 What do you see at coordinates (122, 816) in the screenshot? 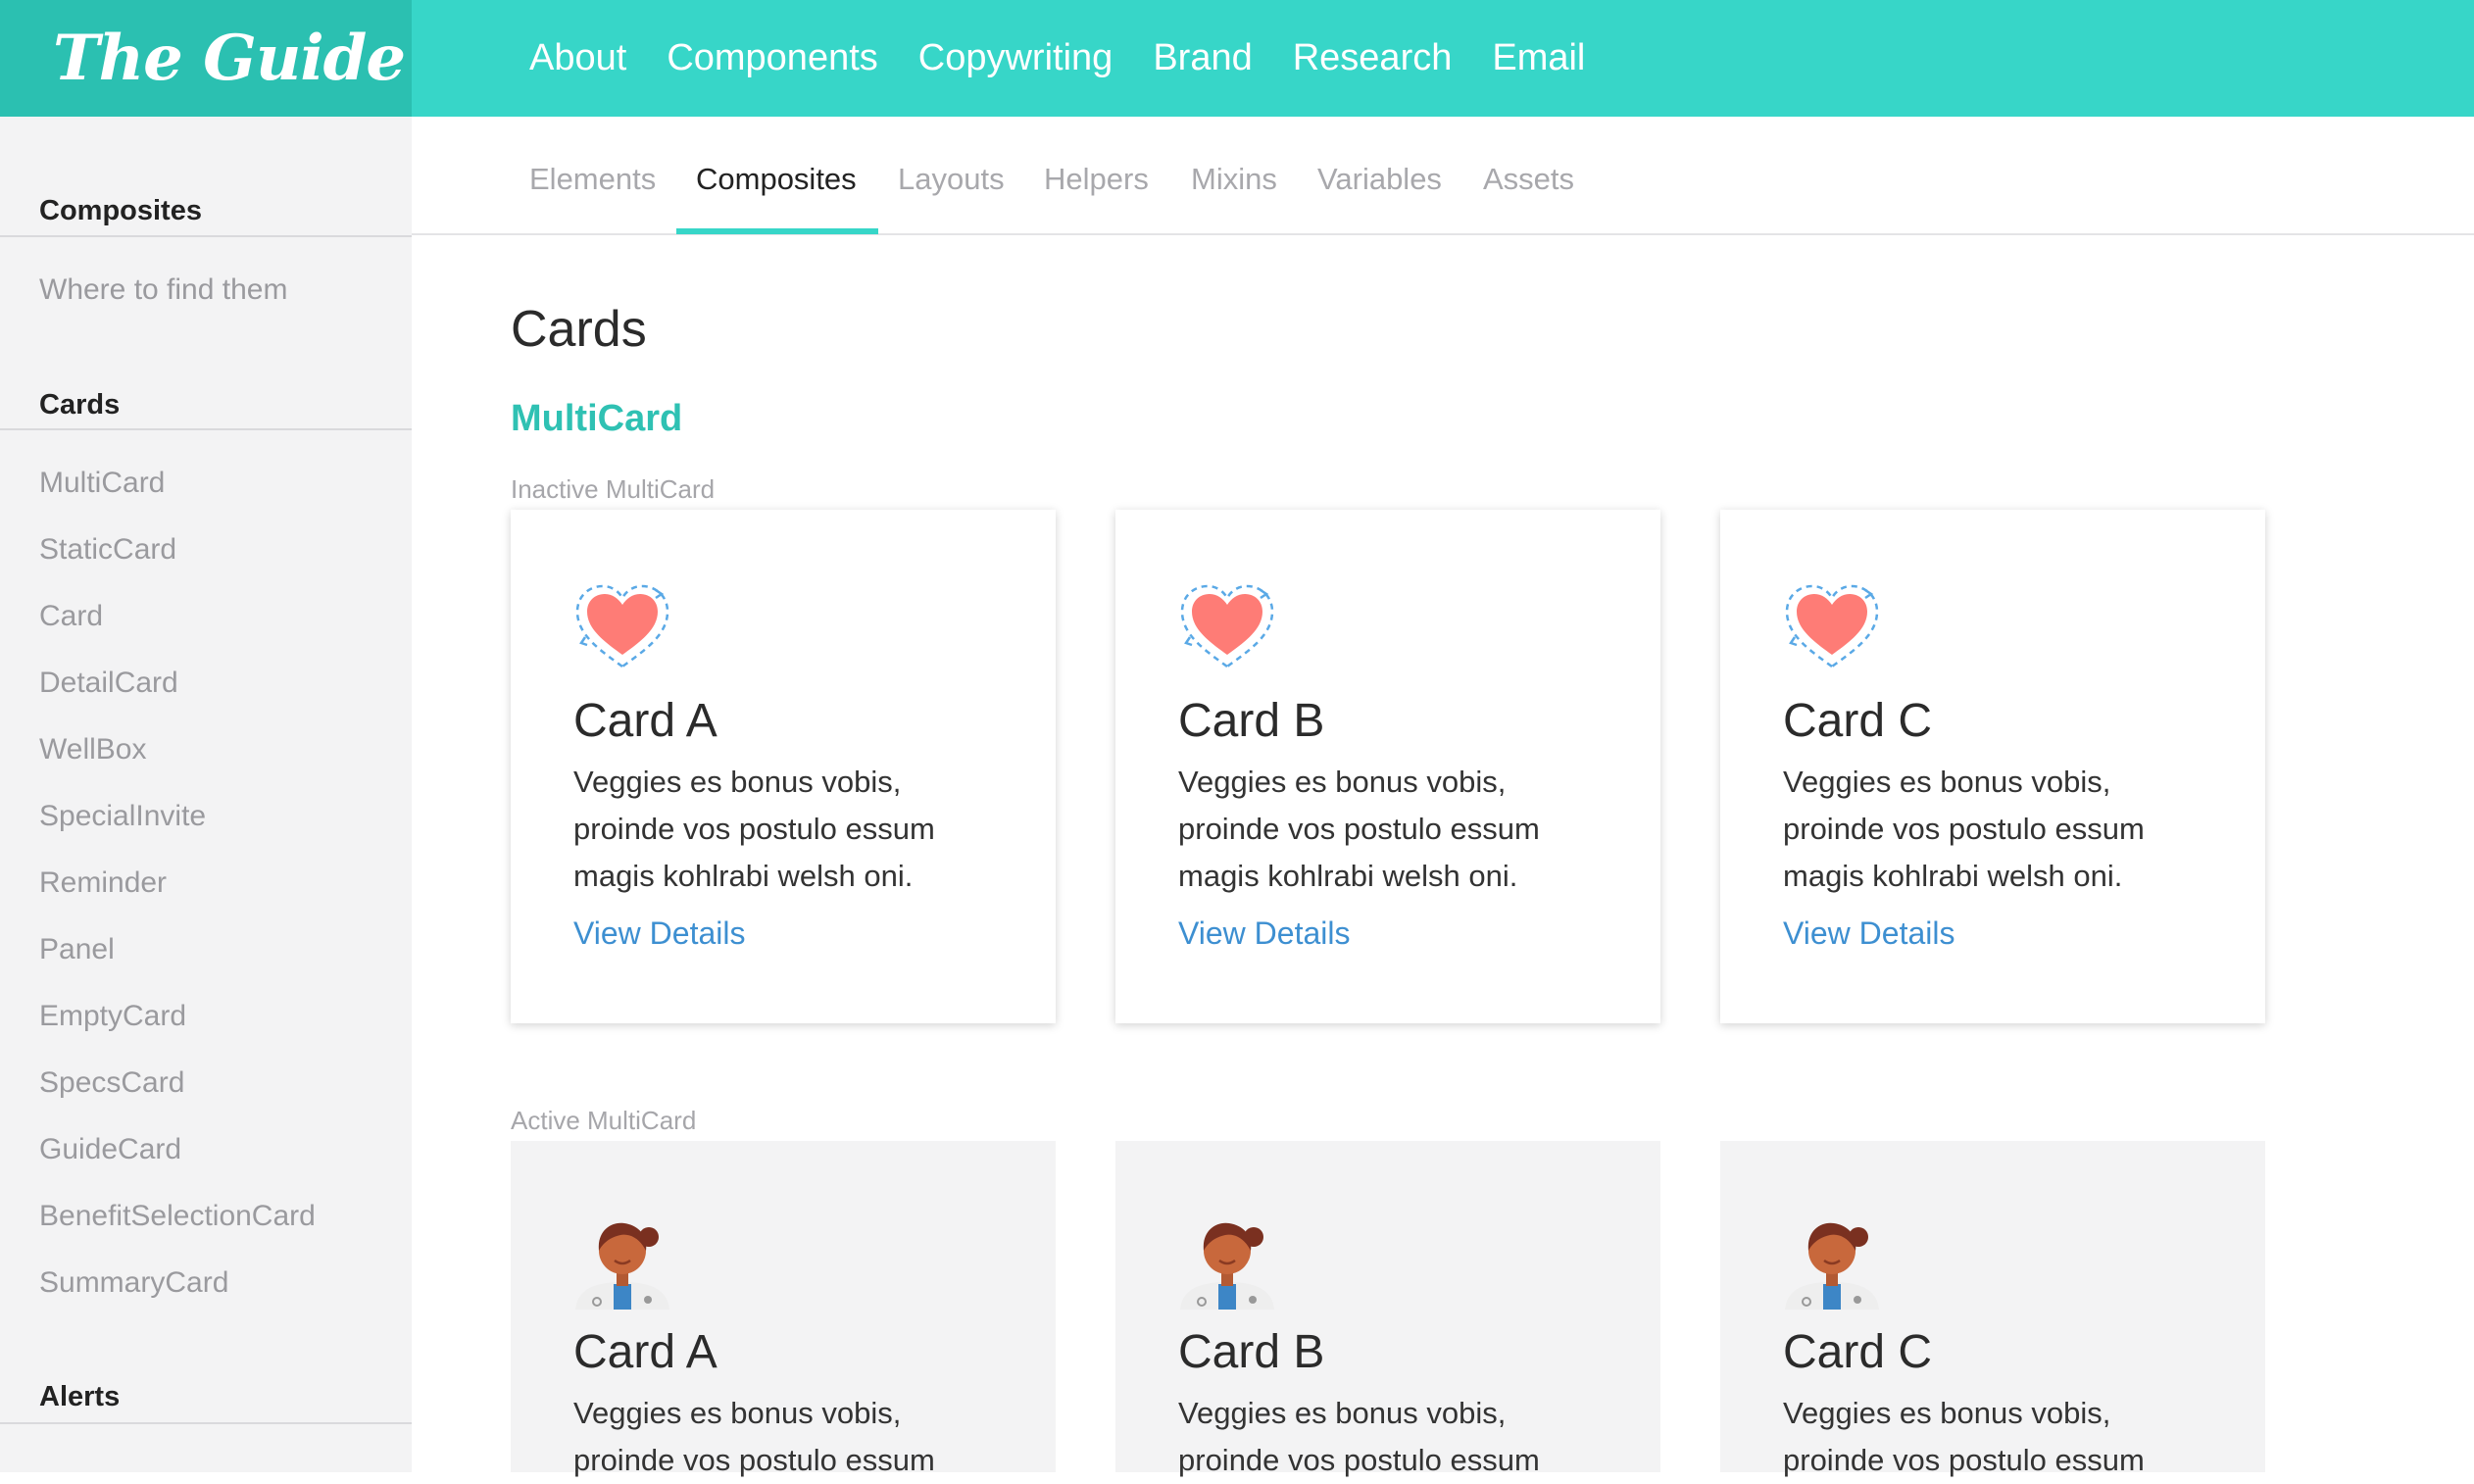
I see `sidebar-item-specialinvite: SpecialInvite` at bounding box center [122, 816].